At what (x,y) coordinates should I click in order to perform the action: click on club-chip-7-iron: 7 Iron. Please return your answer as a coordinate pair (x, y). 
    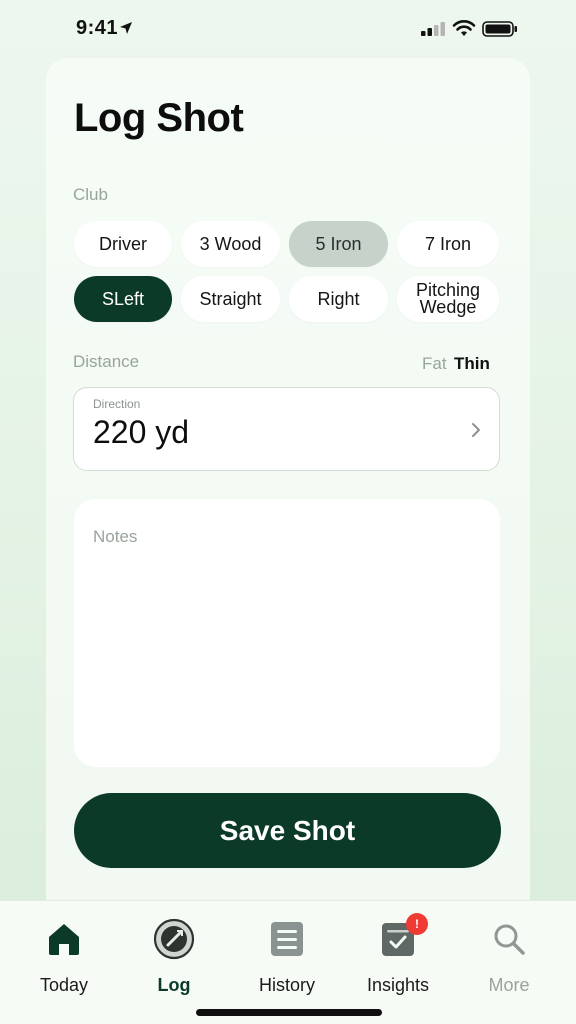
    Looking at the image, I should click on (448, 244).